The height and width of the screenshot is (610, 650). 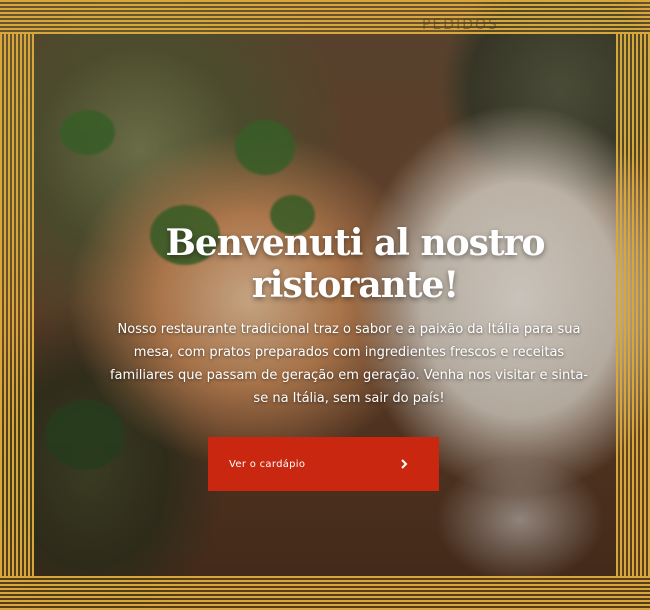 I want to click on view-menu-button: Ver o cardápio, so click(x=323, y=464).